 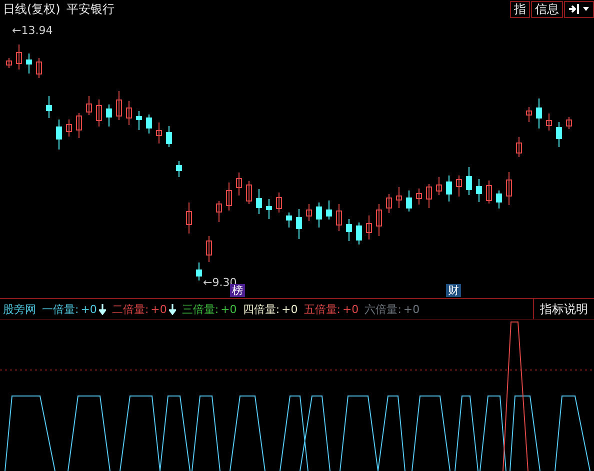 What do you see at coordinates (322, 309) in the screenshot?
I see `legend-label: 五倍量:` at bounding box center [322, 309].